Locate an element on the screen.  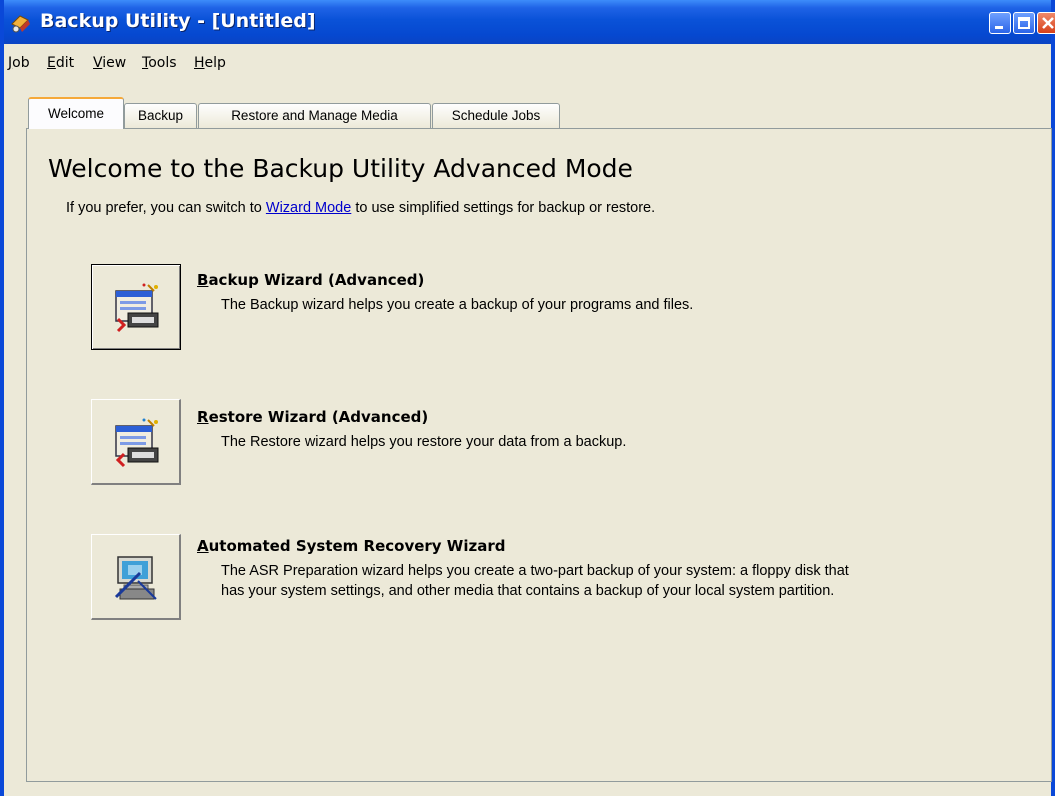
tab-restore-and-manage-media: Restore and Manage Media is located at coordinates (314, 115).